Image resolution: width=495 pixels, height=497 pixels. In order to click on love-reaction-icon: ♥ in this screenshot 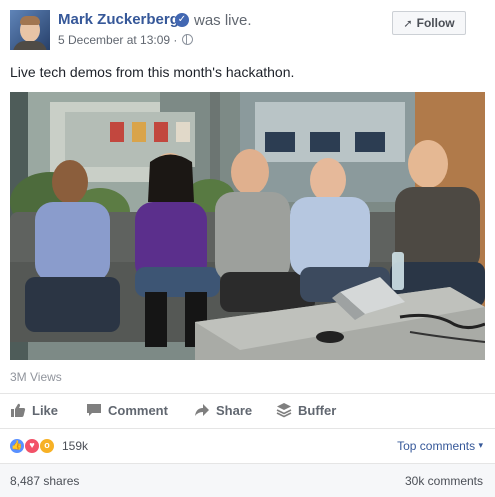, I will do `click(32, 446)`.